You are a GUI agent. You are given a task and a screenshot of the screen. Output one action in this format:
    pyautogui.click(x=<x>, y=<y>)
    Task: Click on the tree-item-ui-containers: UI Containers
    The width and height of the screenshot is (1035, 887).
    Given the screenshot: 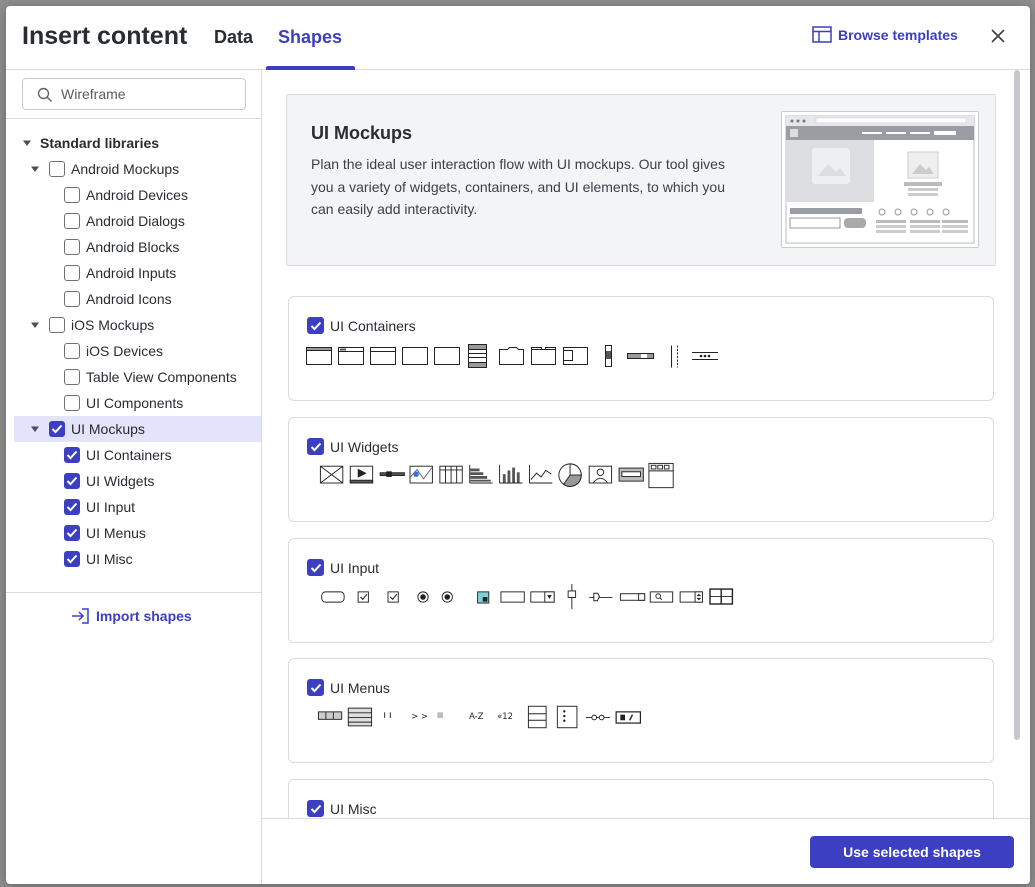 What is the action you would take?
    pyautogui.click(x=118, y=455)
    